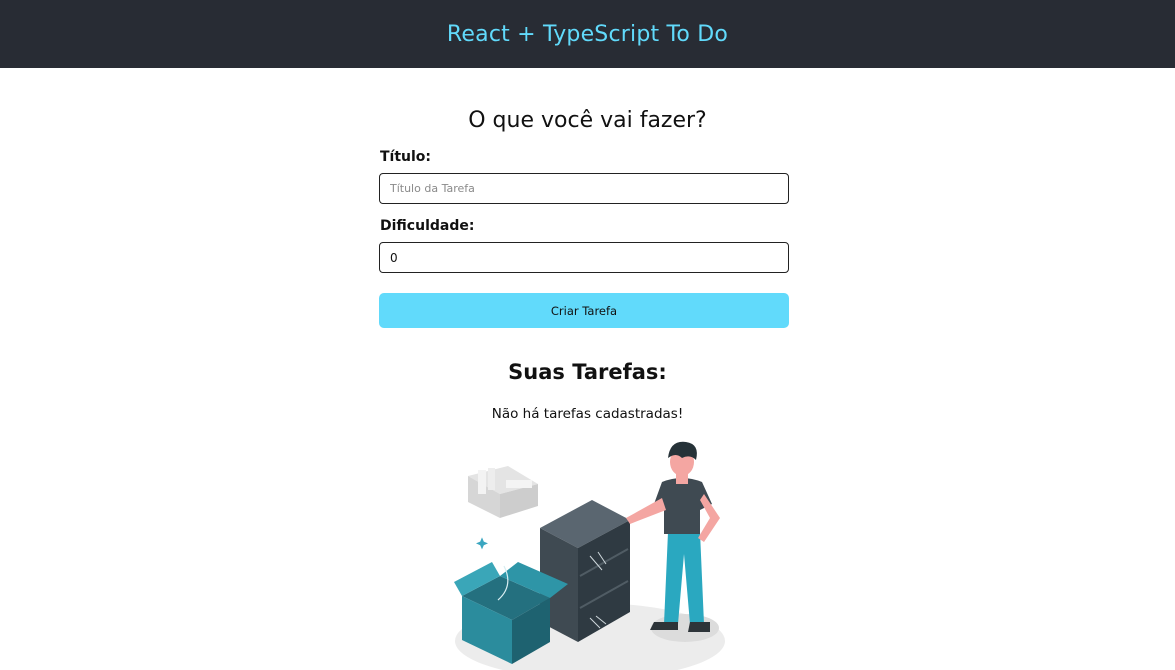 This screenshot has height=670, width=1175. What do you see at coordinates (427, 226) in the screenshot?
I see `difficulty-label: Dificuldade:` at bounding box center [427, 226].